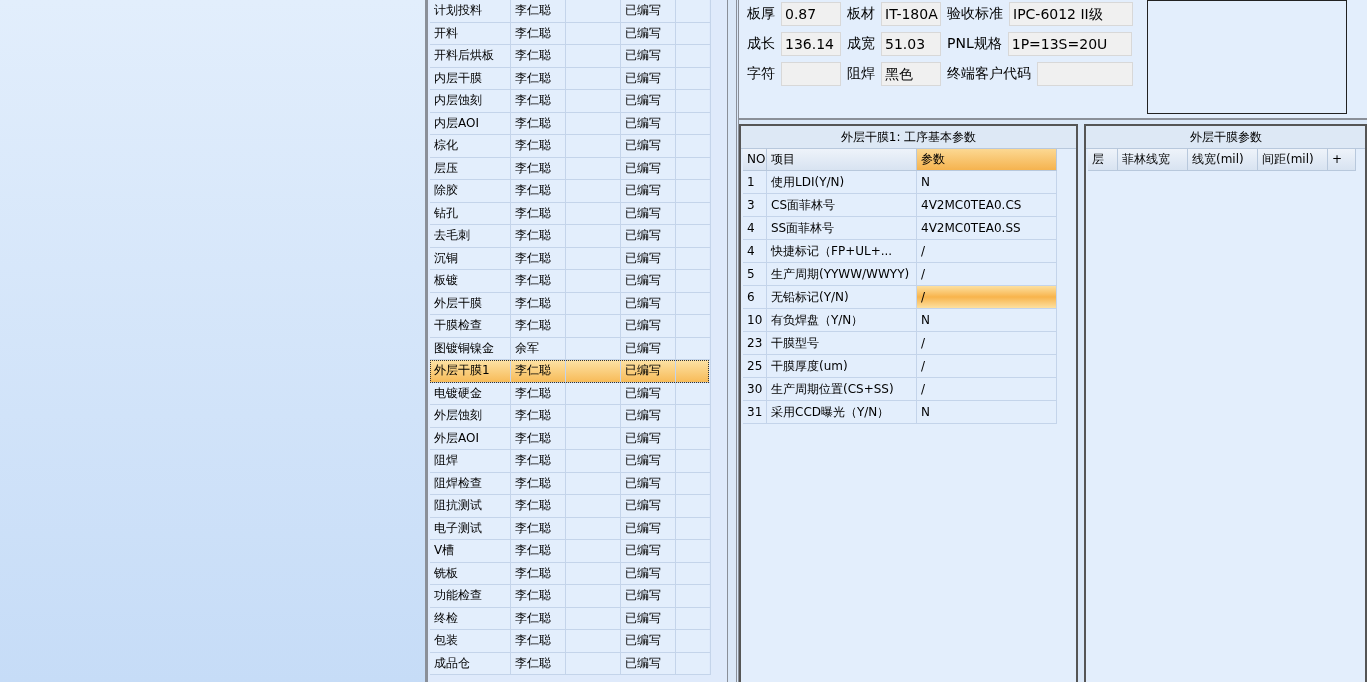  Describe the element at coordinates (569, 33) in the screenshot. I see `process-row: 开料 李仁聪 已编写` at that location.